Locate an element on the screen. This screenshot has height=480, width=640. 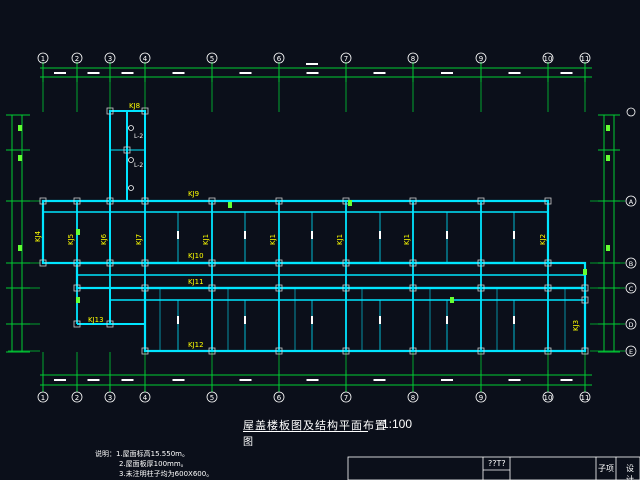
frame-label-horizontal: KJ8 is located at coordinates (134, 106).